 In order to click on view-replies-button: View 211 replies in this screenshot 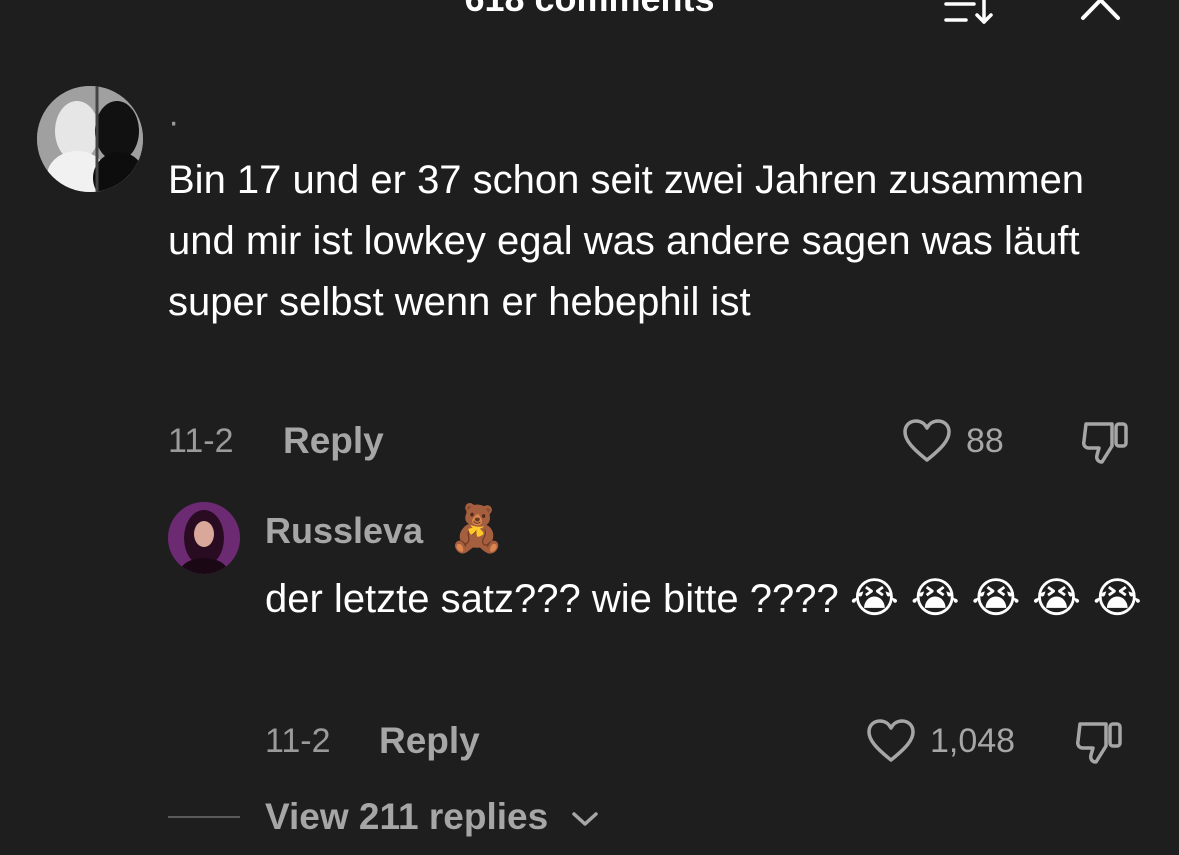, I will do `click(406, 817)`.